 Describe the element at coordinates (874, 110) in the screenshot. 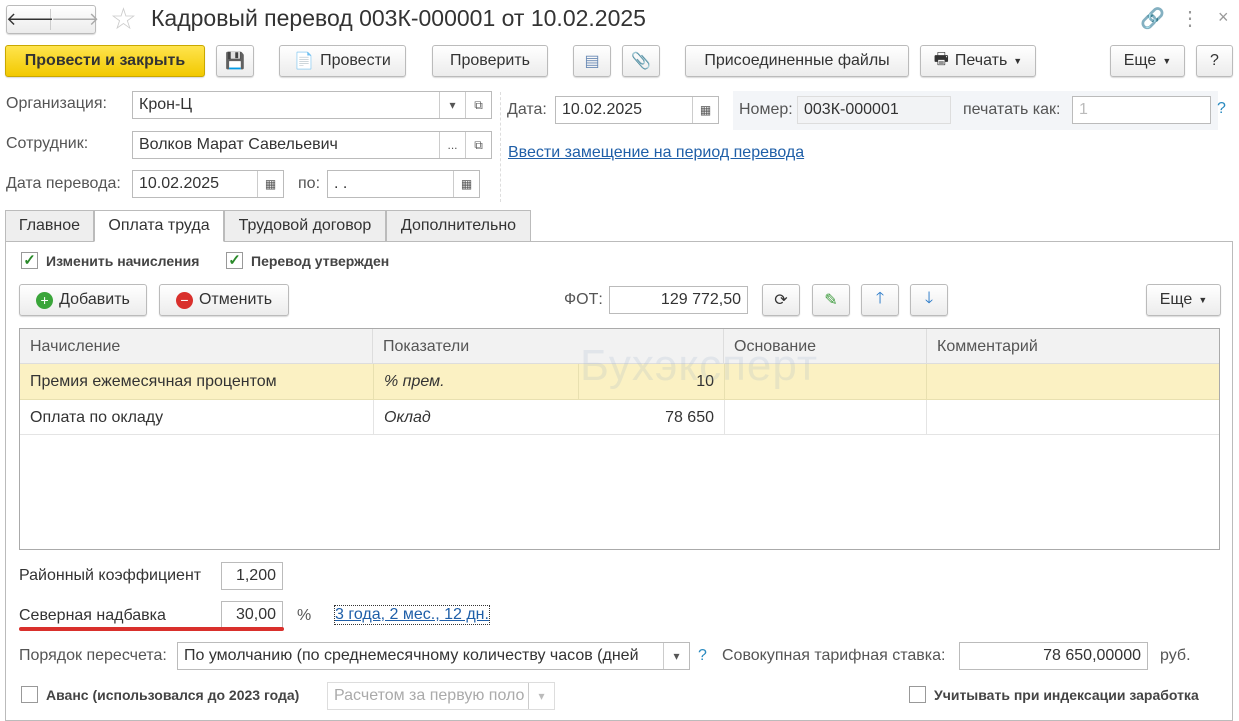

I see `number-field: 003К-000001` at that location.